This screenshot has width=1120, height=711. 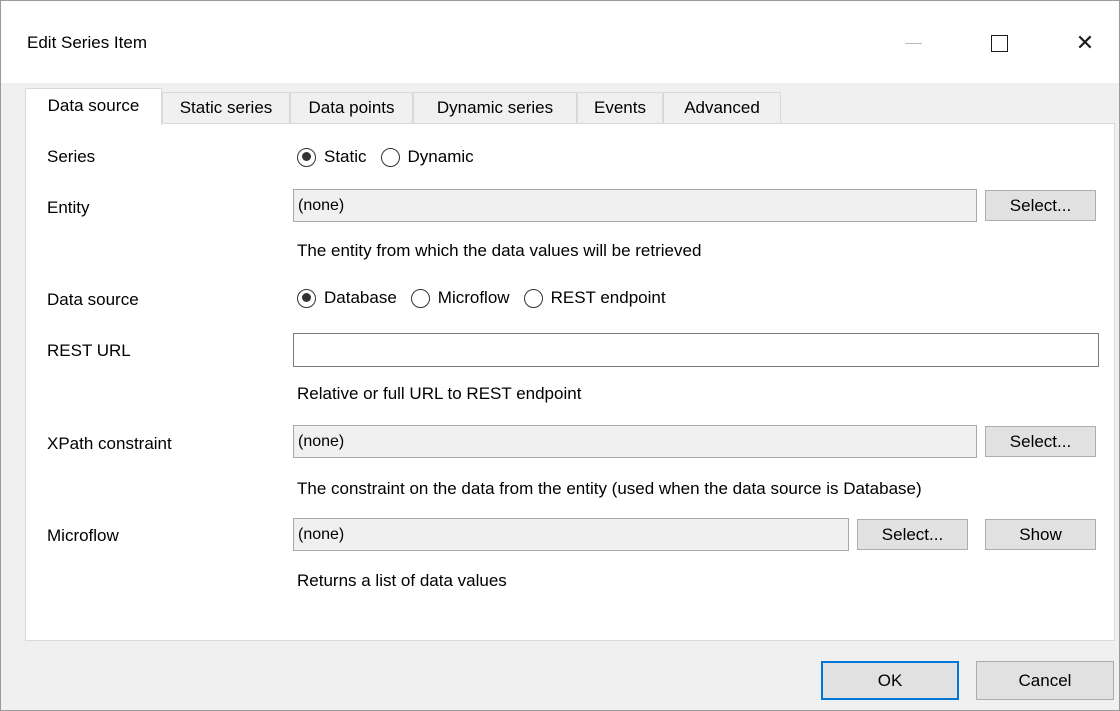 What do you see at coordinates (71, 156) in the screenshot?
I see `series-label: Series` at bounding box center [71, 156].